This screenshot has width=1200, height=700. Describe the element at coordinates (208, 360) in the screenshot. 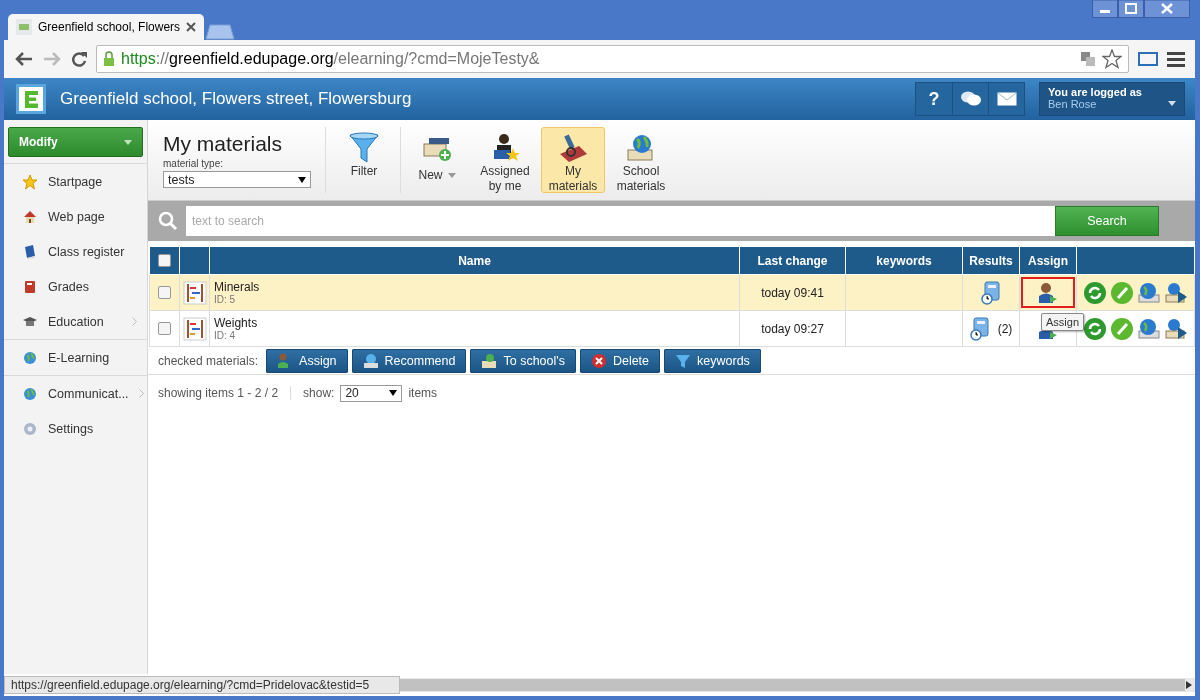

I see `bulk-label: checked materials:` at that location.